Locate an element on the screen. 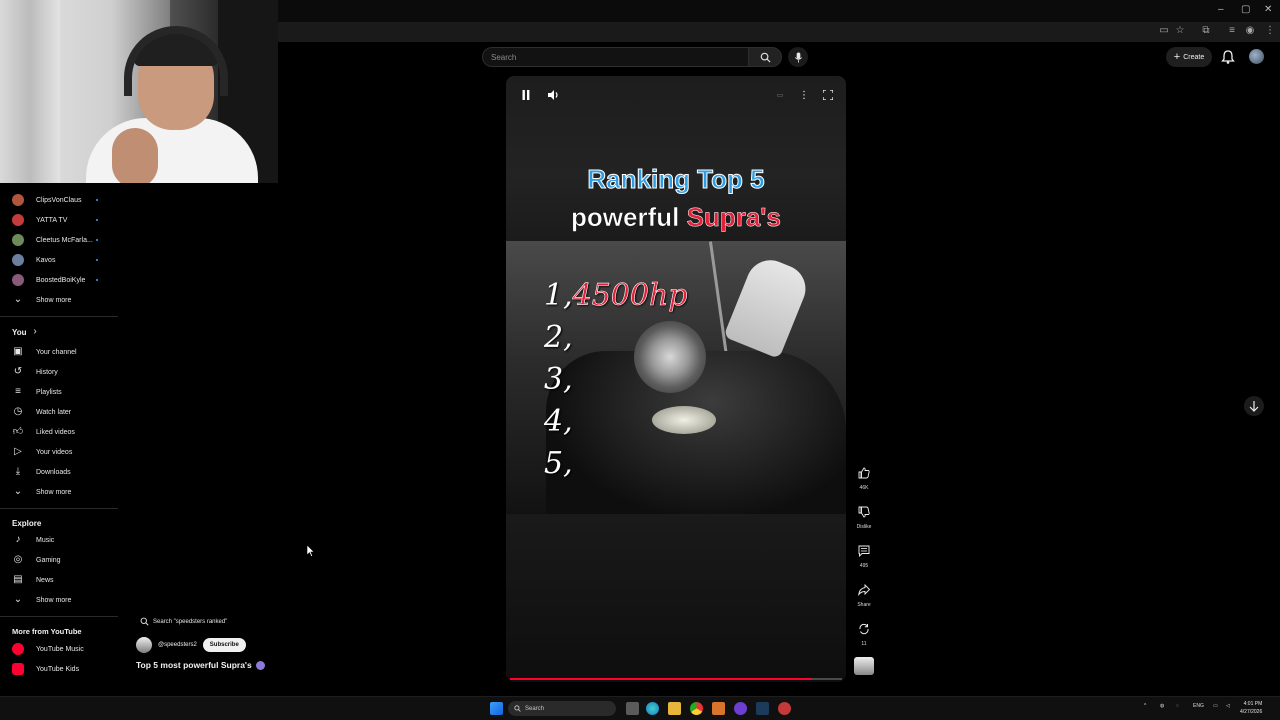 This screenshot has height=720, width=1280. task-view-icon is located at coordinates (632, 708).